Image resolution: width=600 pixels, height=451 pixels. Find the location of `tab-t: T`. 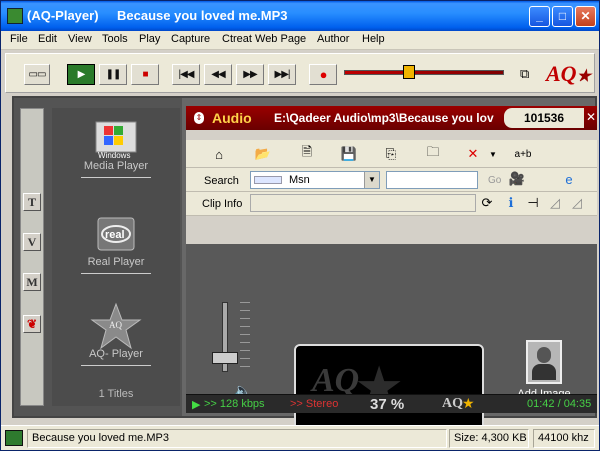

tab-t: T is located at coordinates (32, 202).